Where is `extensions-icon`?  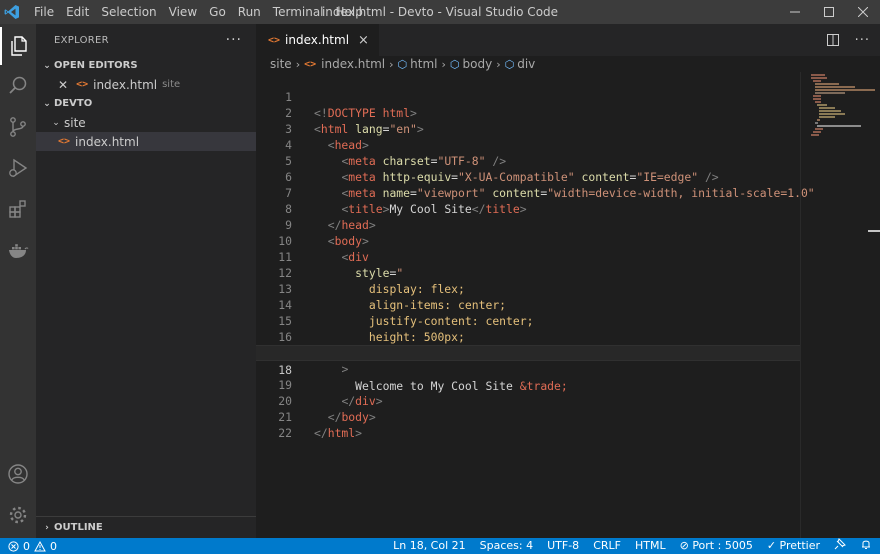
extensions-icon is located at coordinates (17, 209).